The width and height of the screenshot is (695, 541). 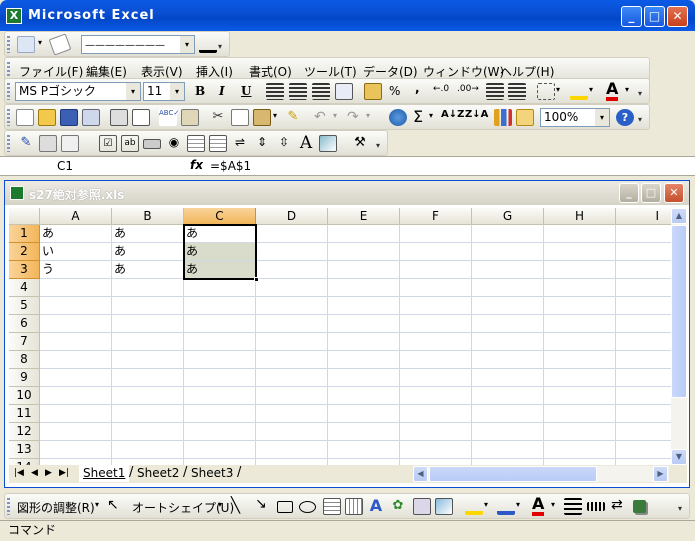 What do you see at coordinates (256, 279) in the screenshot?
I see `fill-handle` at bounding box center [256, 279].